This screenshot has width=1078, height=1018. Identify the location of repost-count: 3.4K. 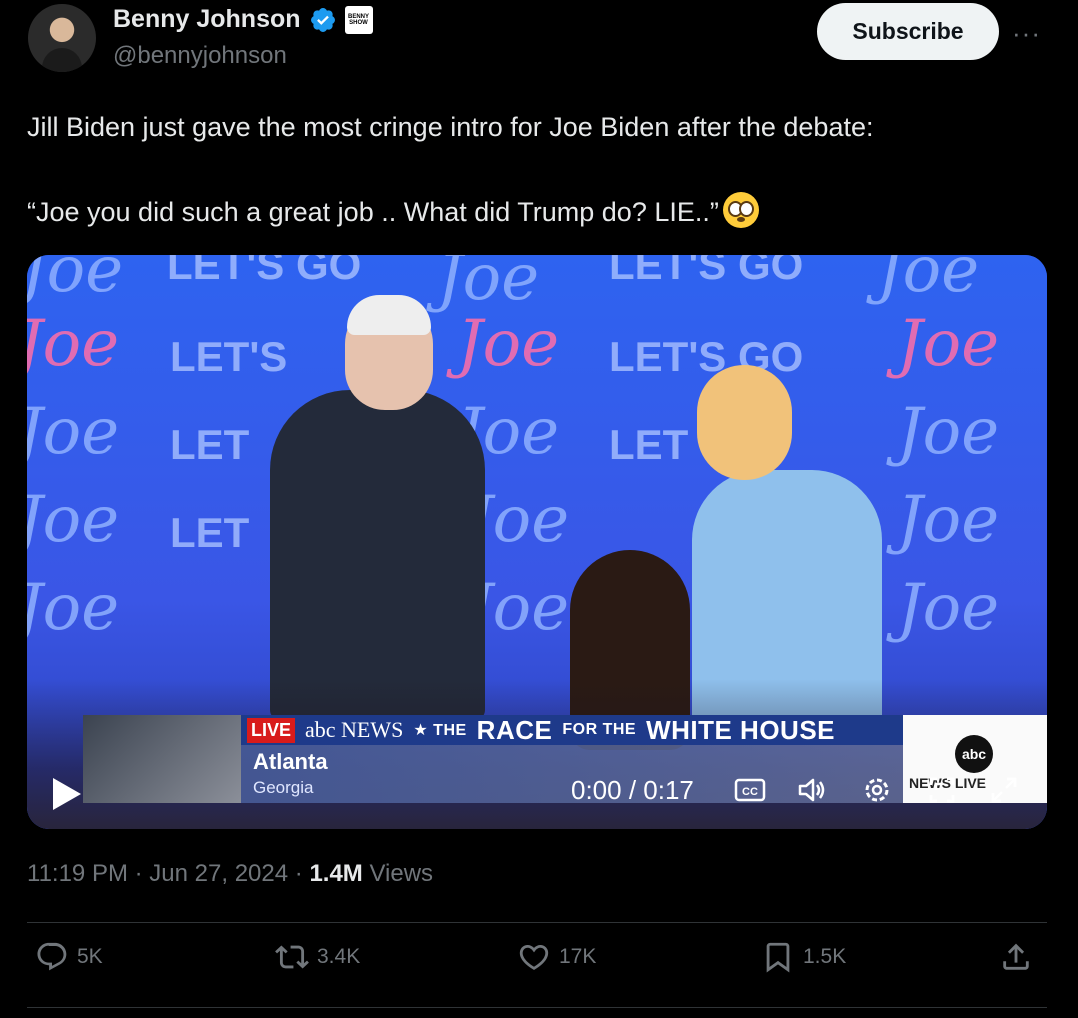
(339, 956).